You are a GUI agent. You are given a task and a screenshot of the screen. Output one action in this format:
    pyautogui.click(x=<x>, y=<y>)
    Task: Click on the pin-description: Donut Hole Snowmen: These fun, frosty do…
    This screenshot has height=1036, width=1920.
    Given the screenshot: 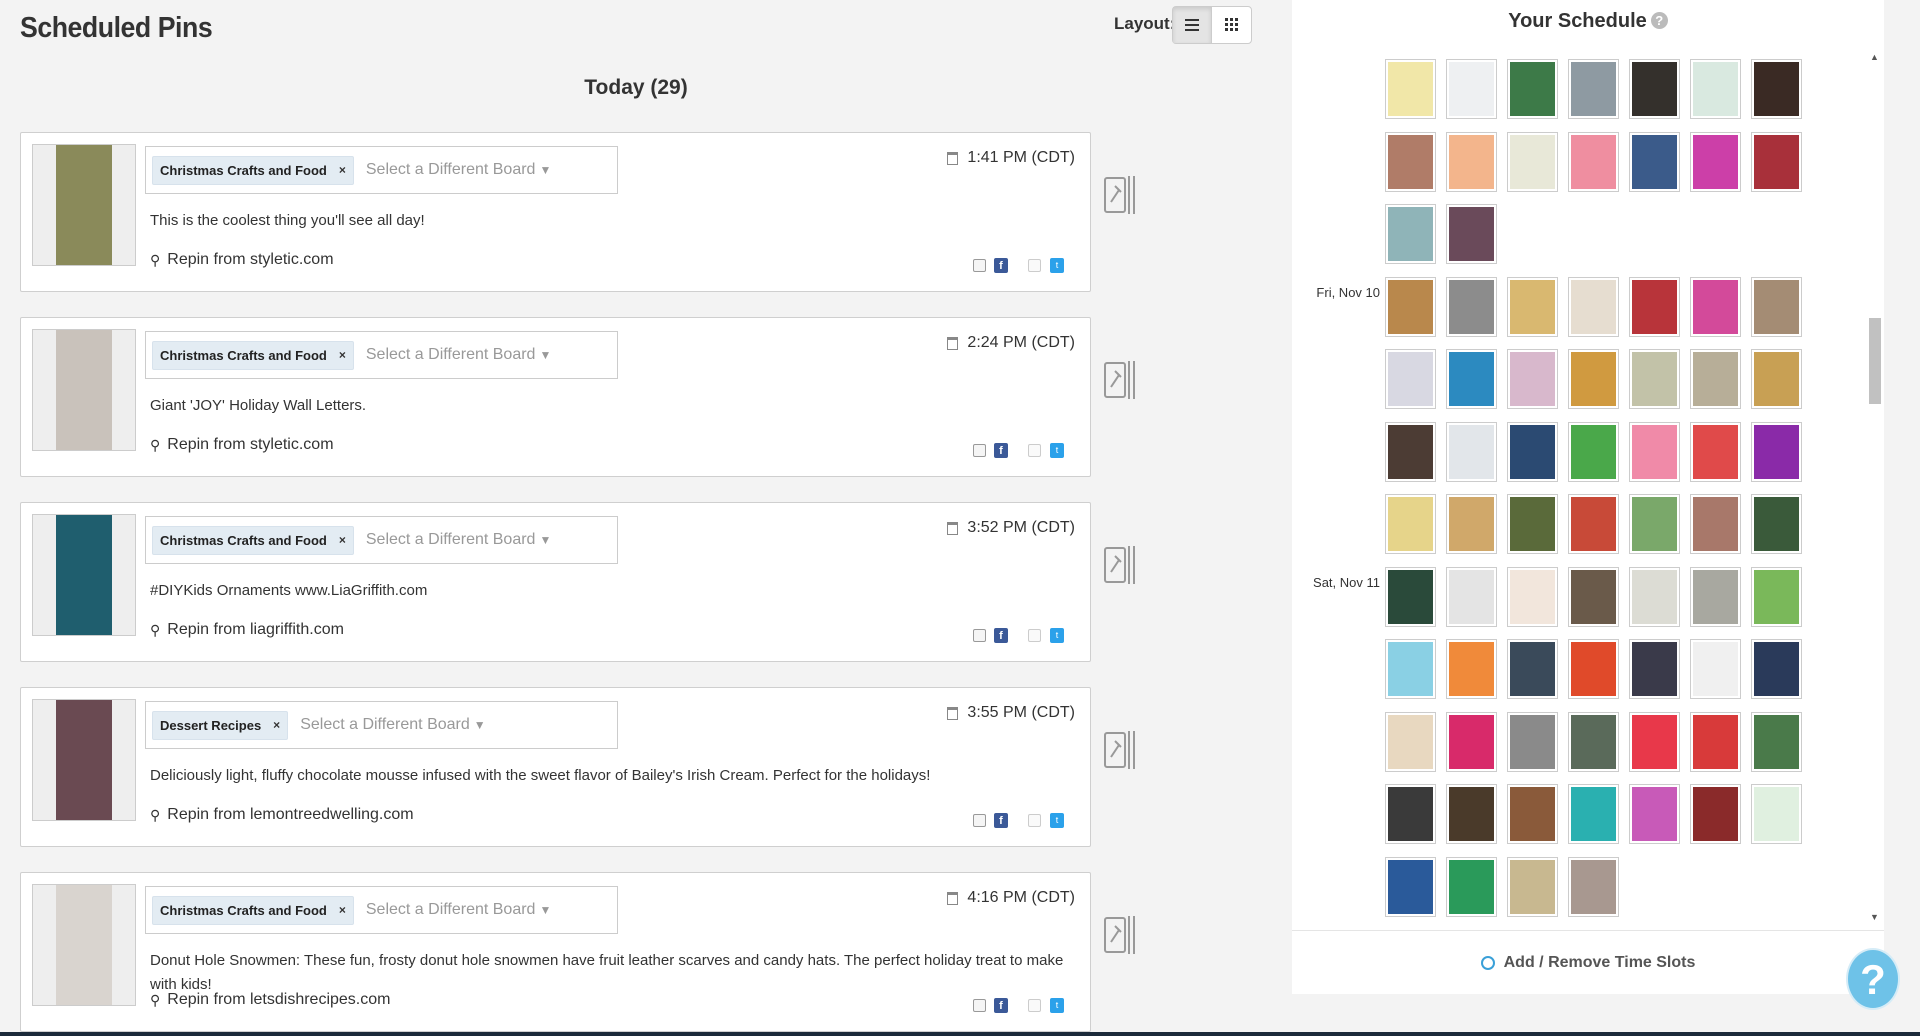 What is the action you would take?
    pyautogui.click(x=610, y=973)
    